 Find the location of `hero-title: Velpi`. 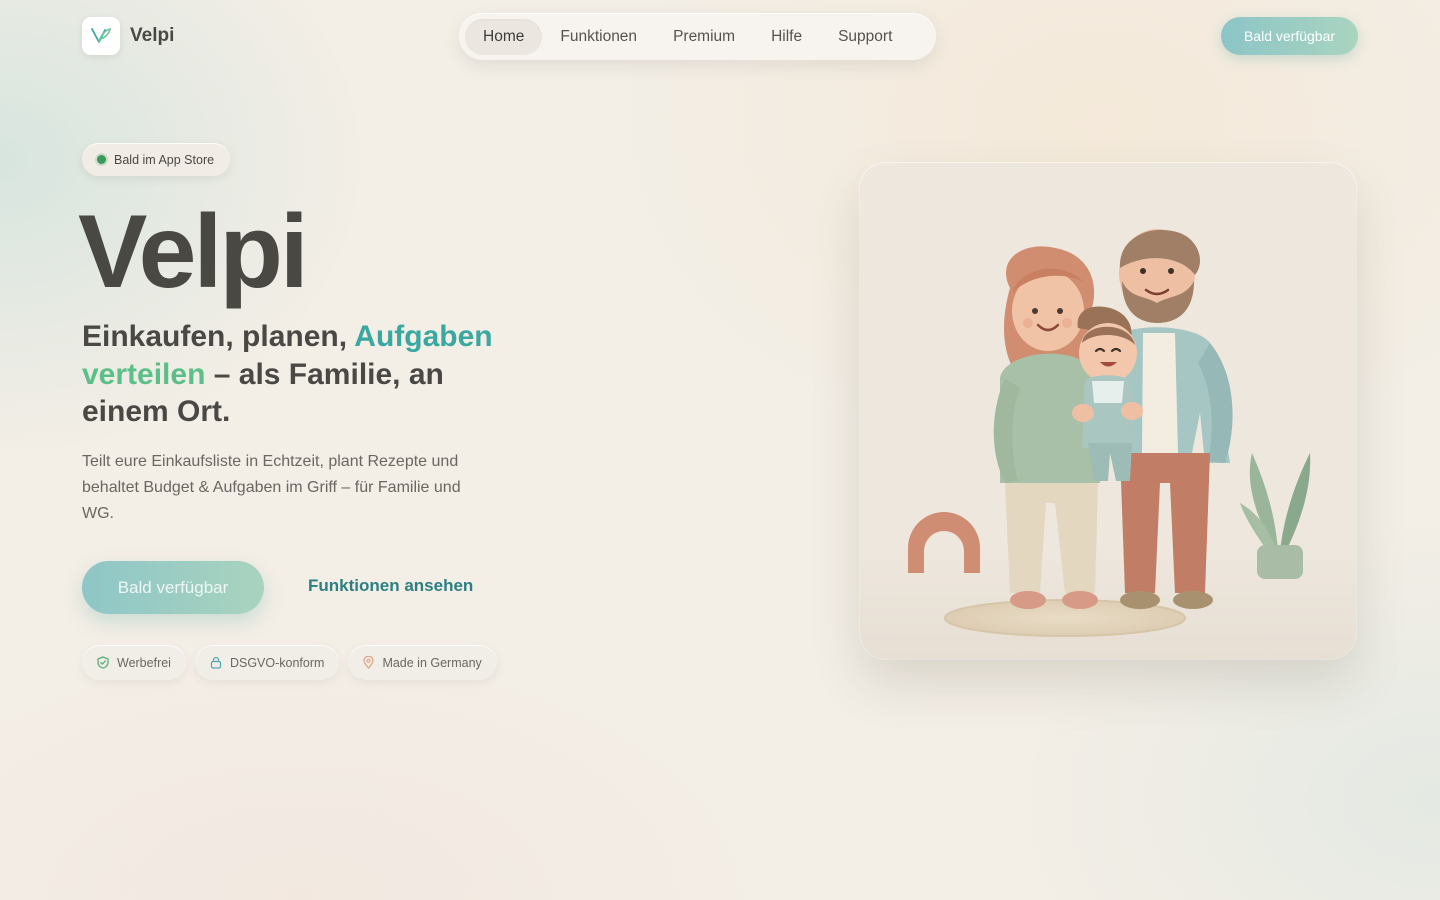

hero-title: Velpi is located at coordinates (193, 252).